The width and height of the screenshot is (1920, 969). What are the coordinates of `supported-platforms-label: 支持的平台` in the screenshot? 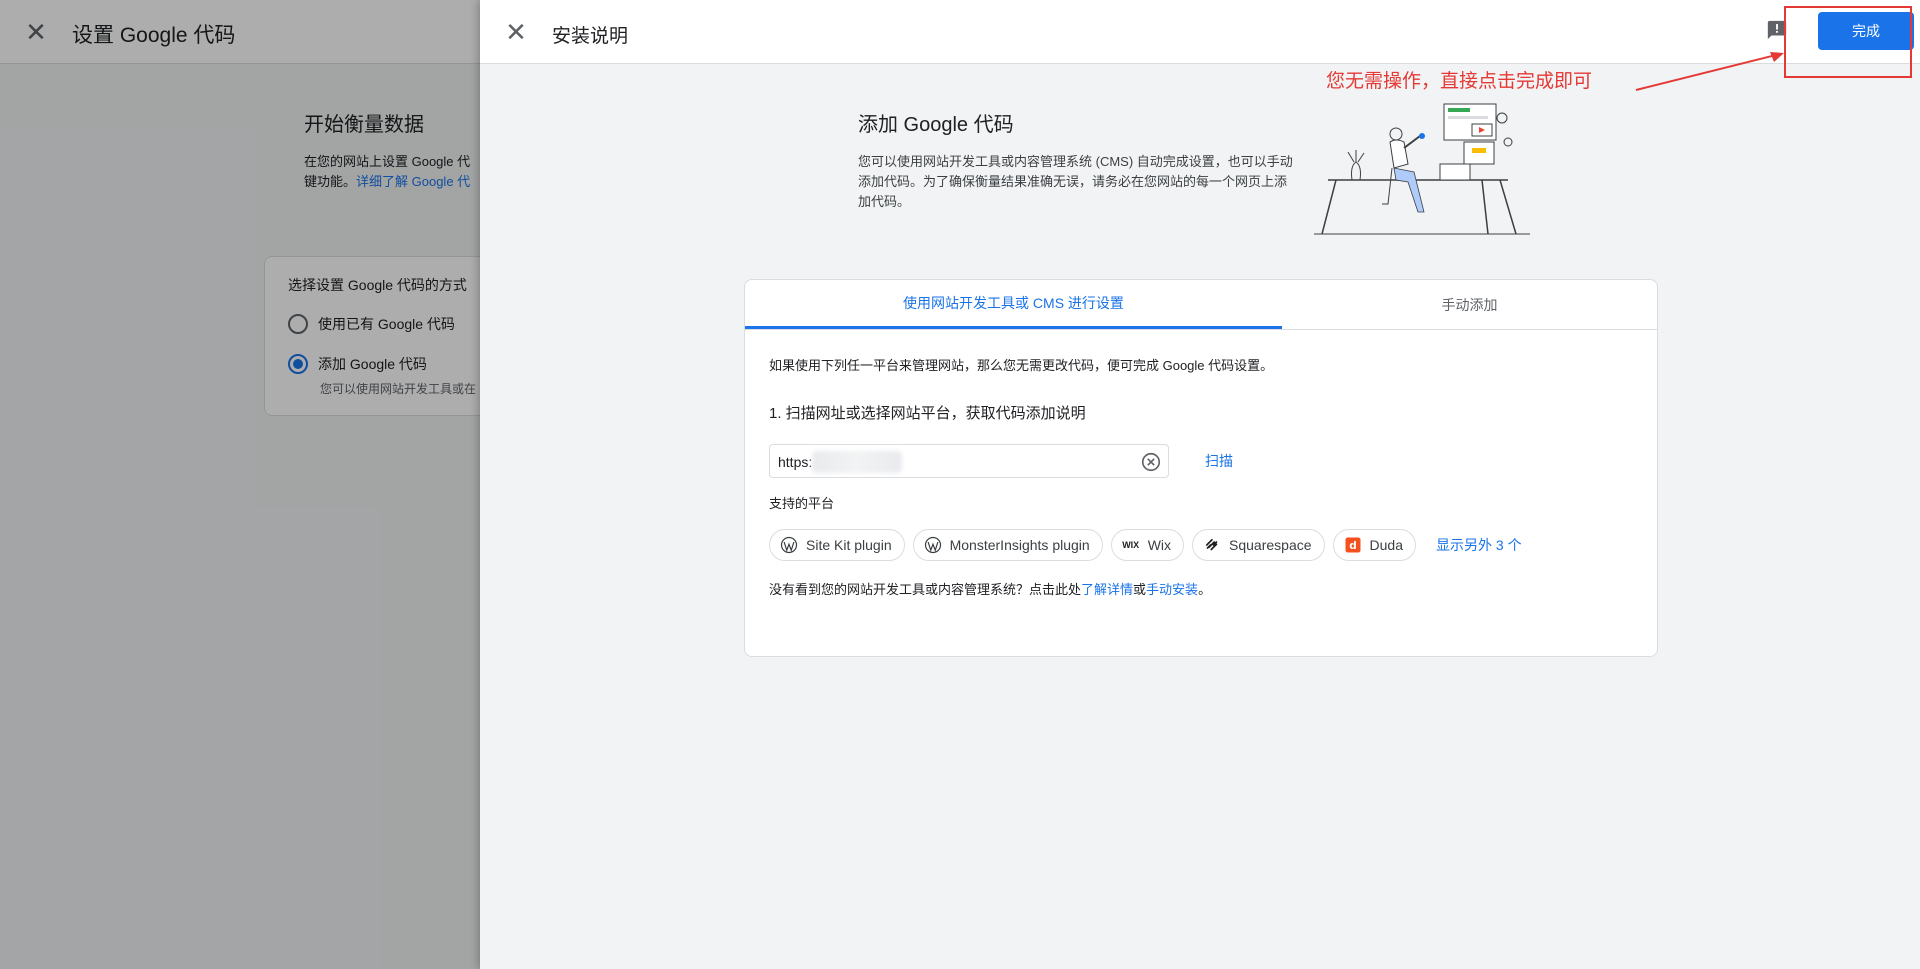 It's located at (802, 503).